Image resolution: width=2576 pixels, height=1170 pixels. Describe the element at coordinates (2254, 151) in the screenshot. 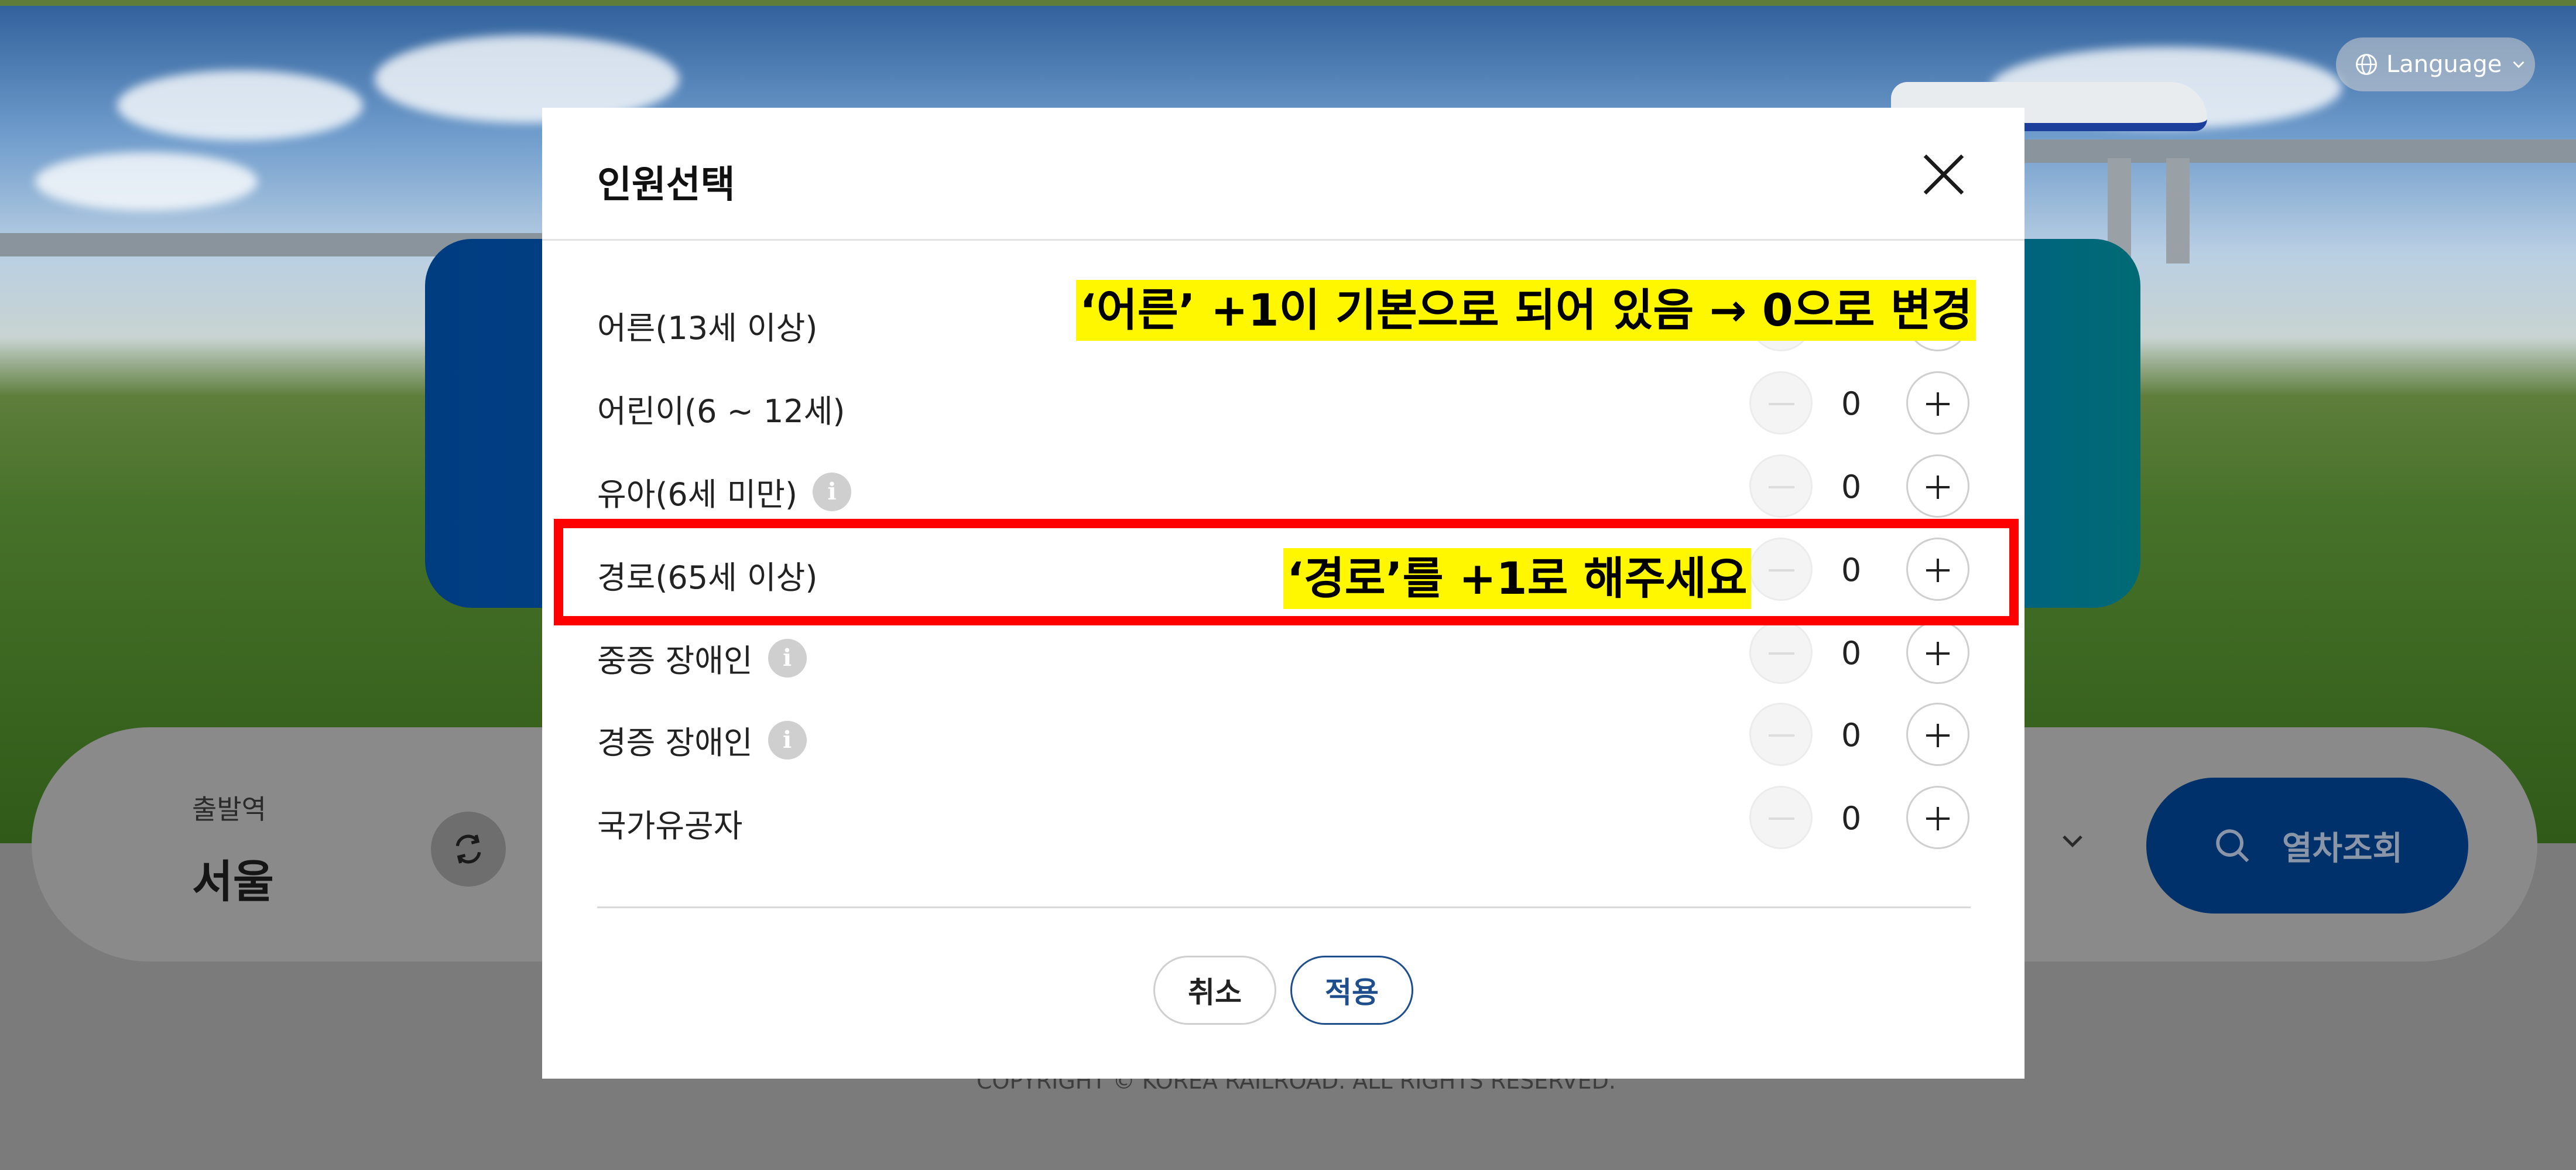

I see `viaduct-right` at that location.